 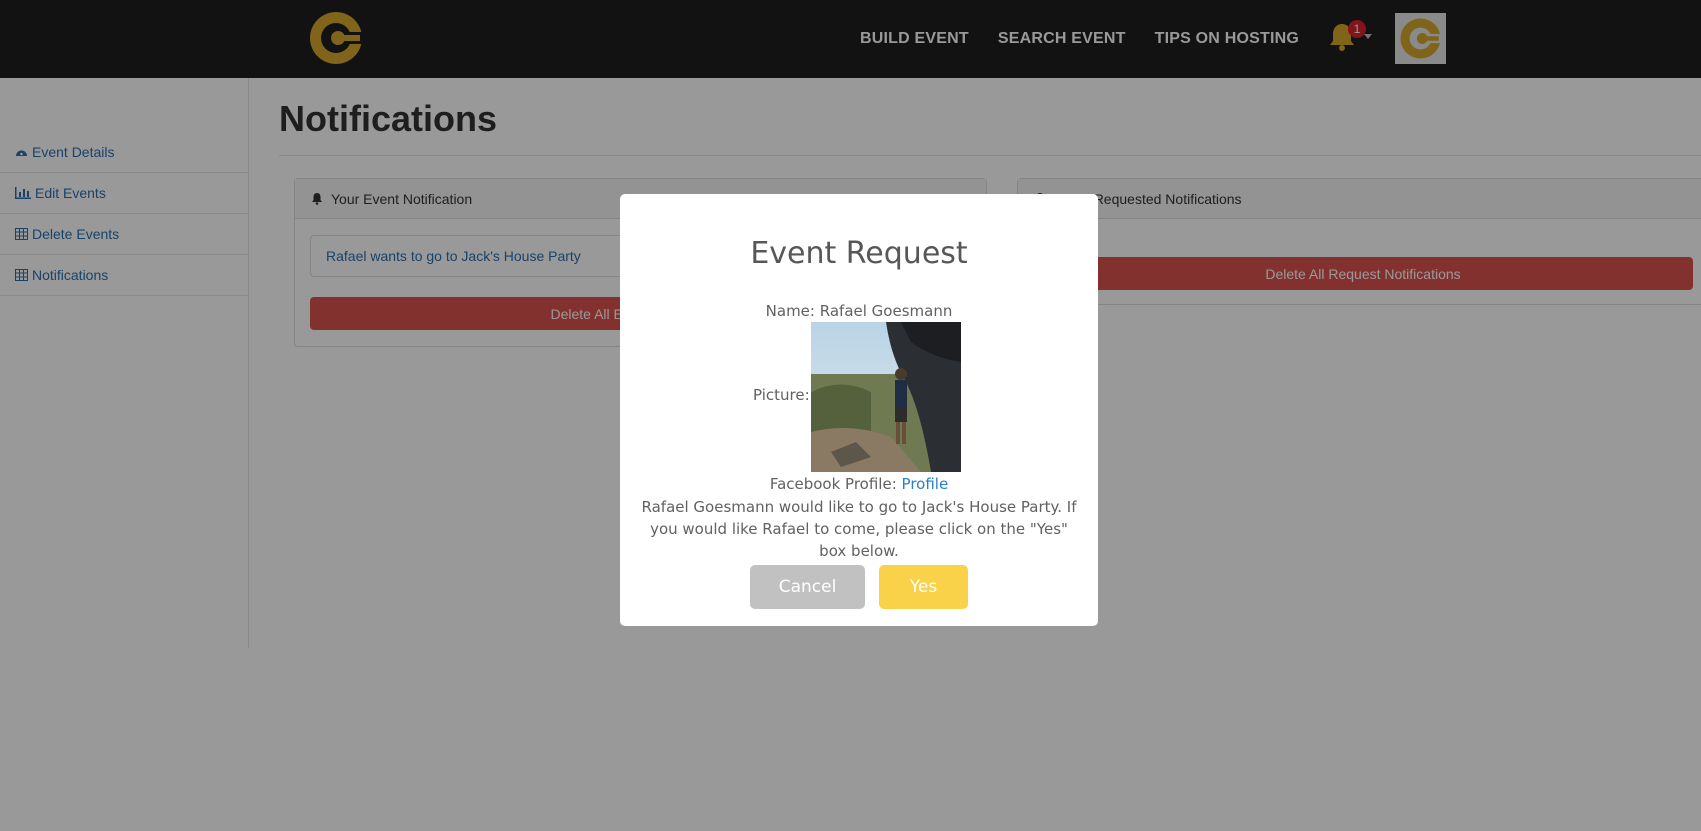 What do you see at coordinates (790, 311) in the screenshot?
I see `name-label: Name:` at bounding box center [790, 311].